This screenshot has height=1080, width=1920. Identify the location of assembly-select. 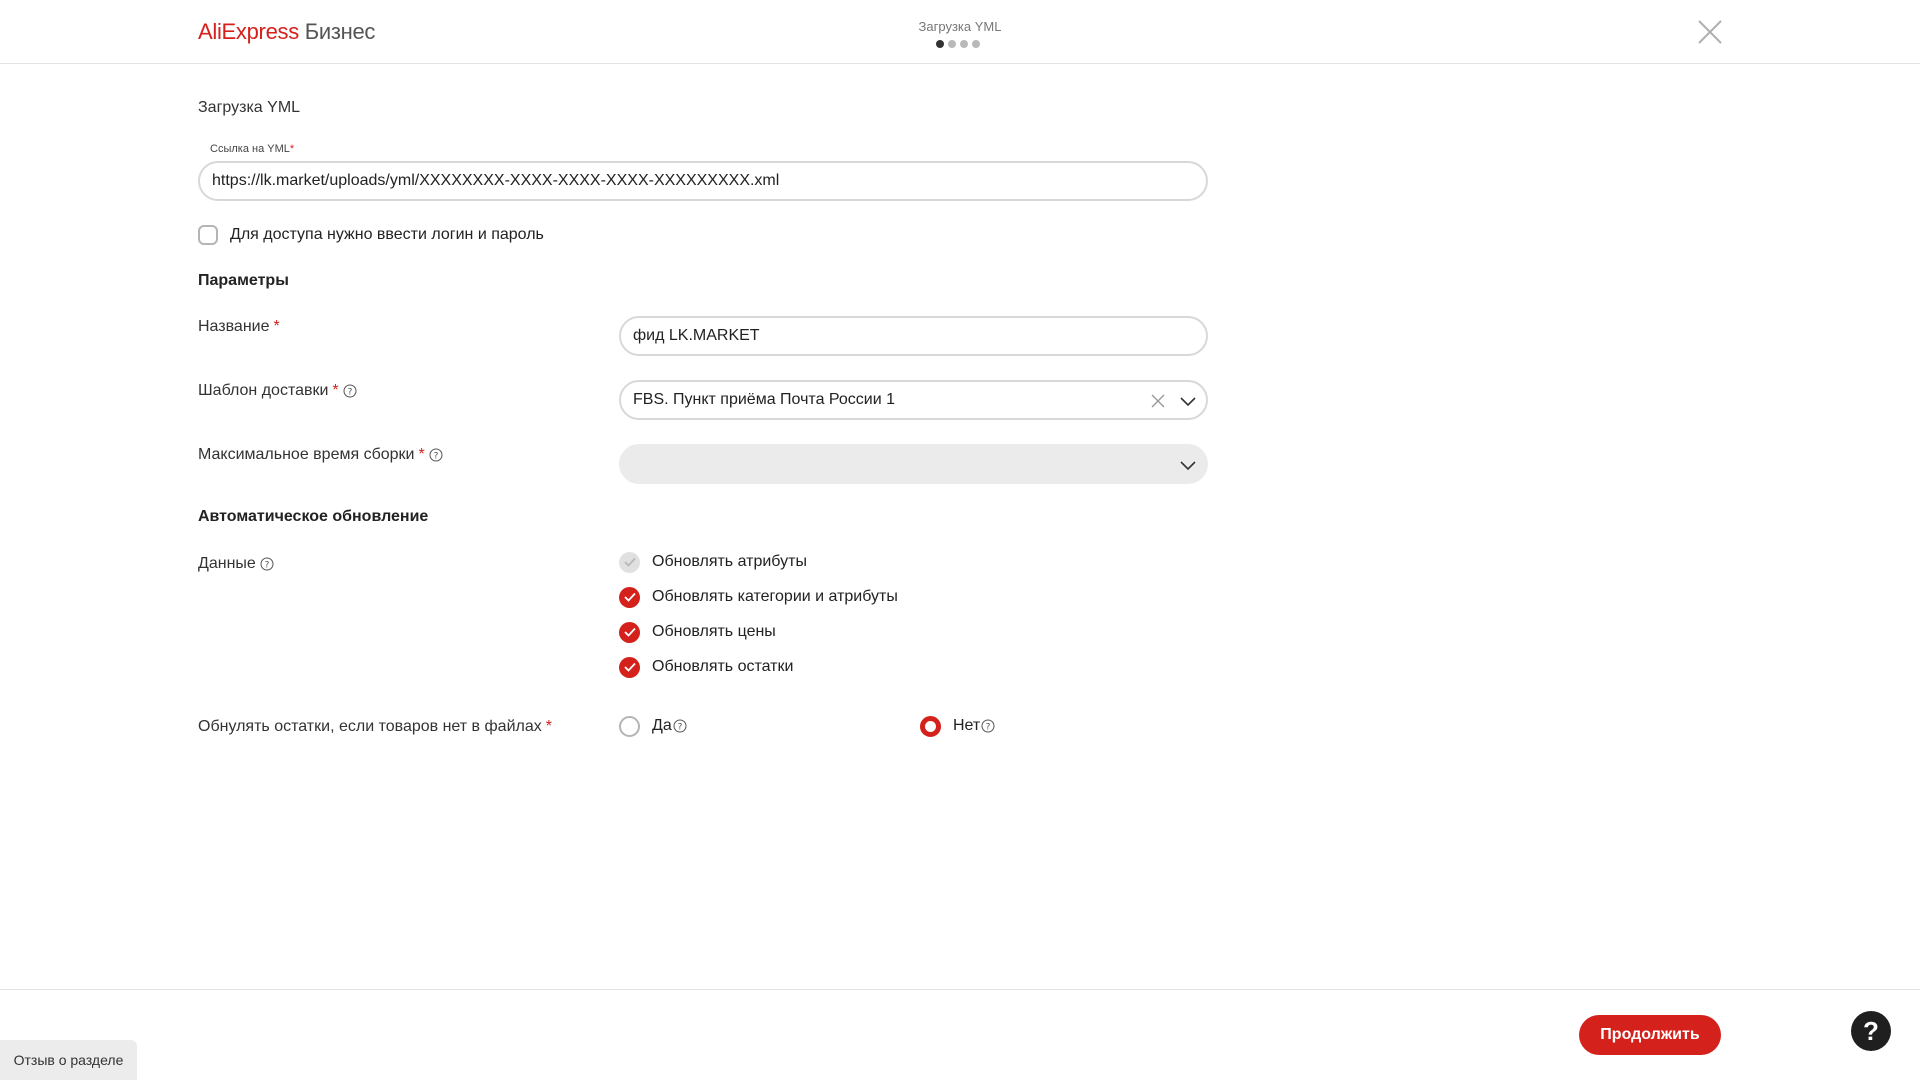
(913, 464).